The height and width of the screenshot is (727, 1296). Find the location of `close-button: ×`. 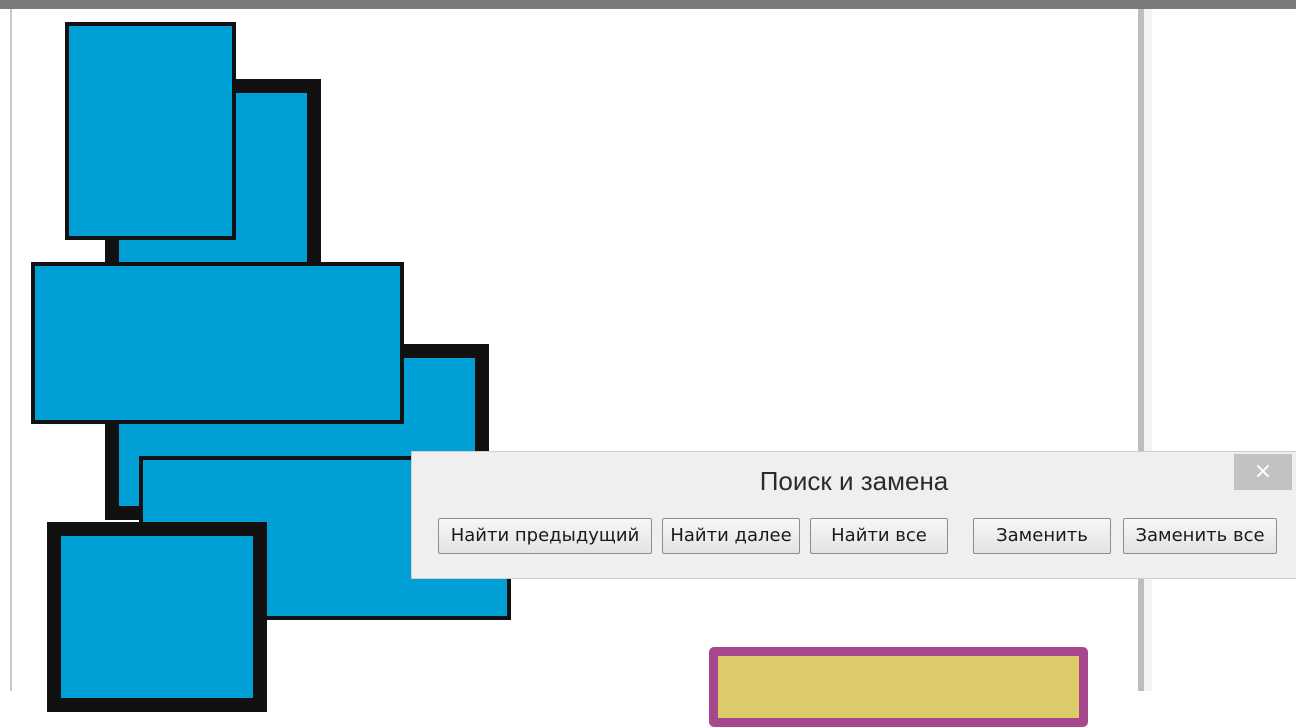

close-button: × is located at coordinates (1263, 472).